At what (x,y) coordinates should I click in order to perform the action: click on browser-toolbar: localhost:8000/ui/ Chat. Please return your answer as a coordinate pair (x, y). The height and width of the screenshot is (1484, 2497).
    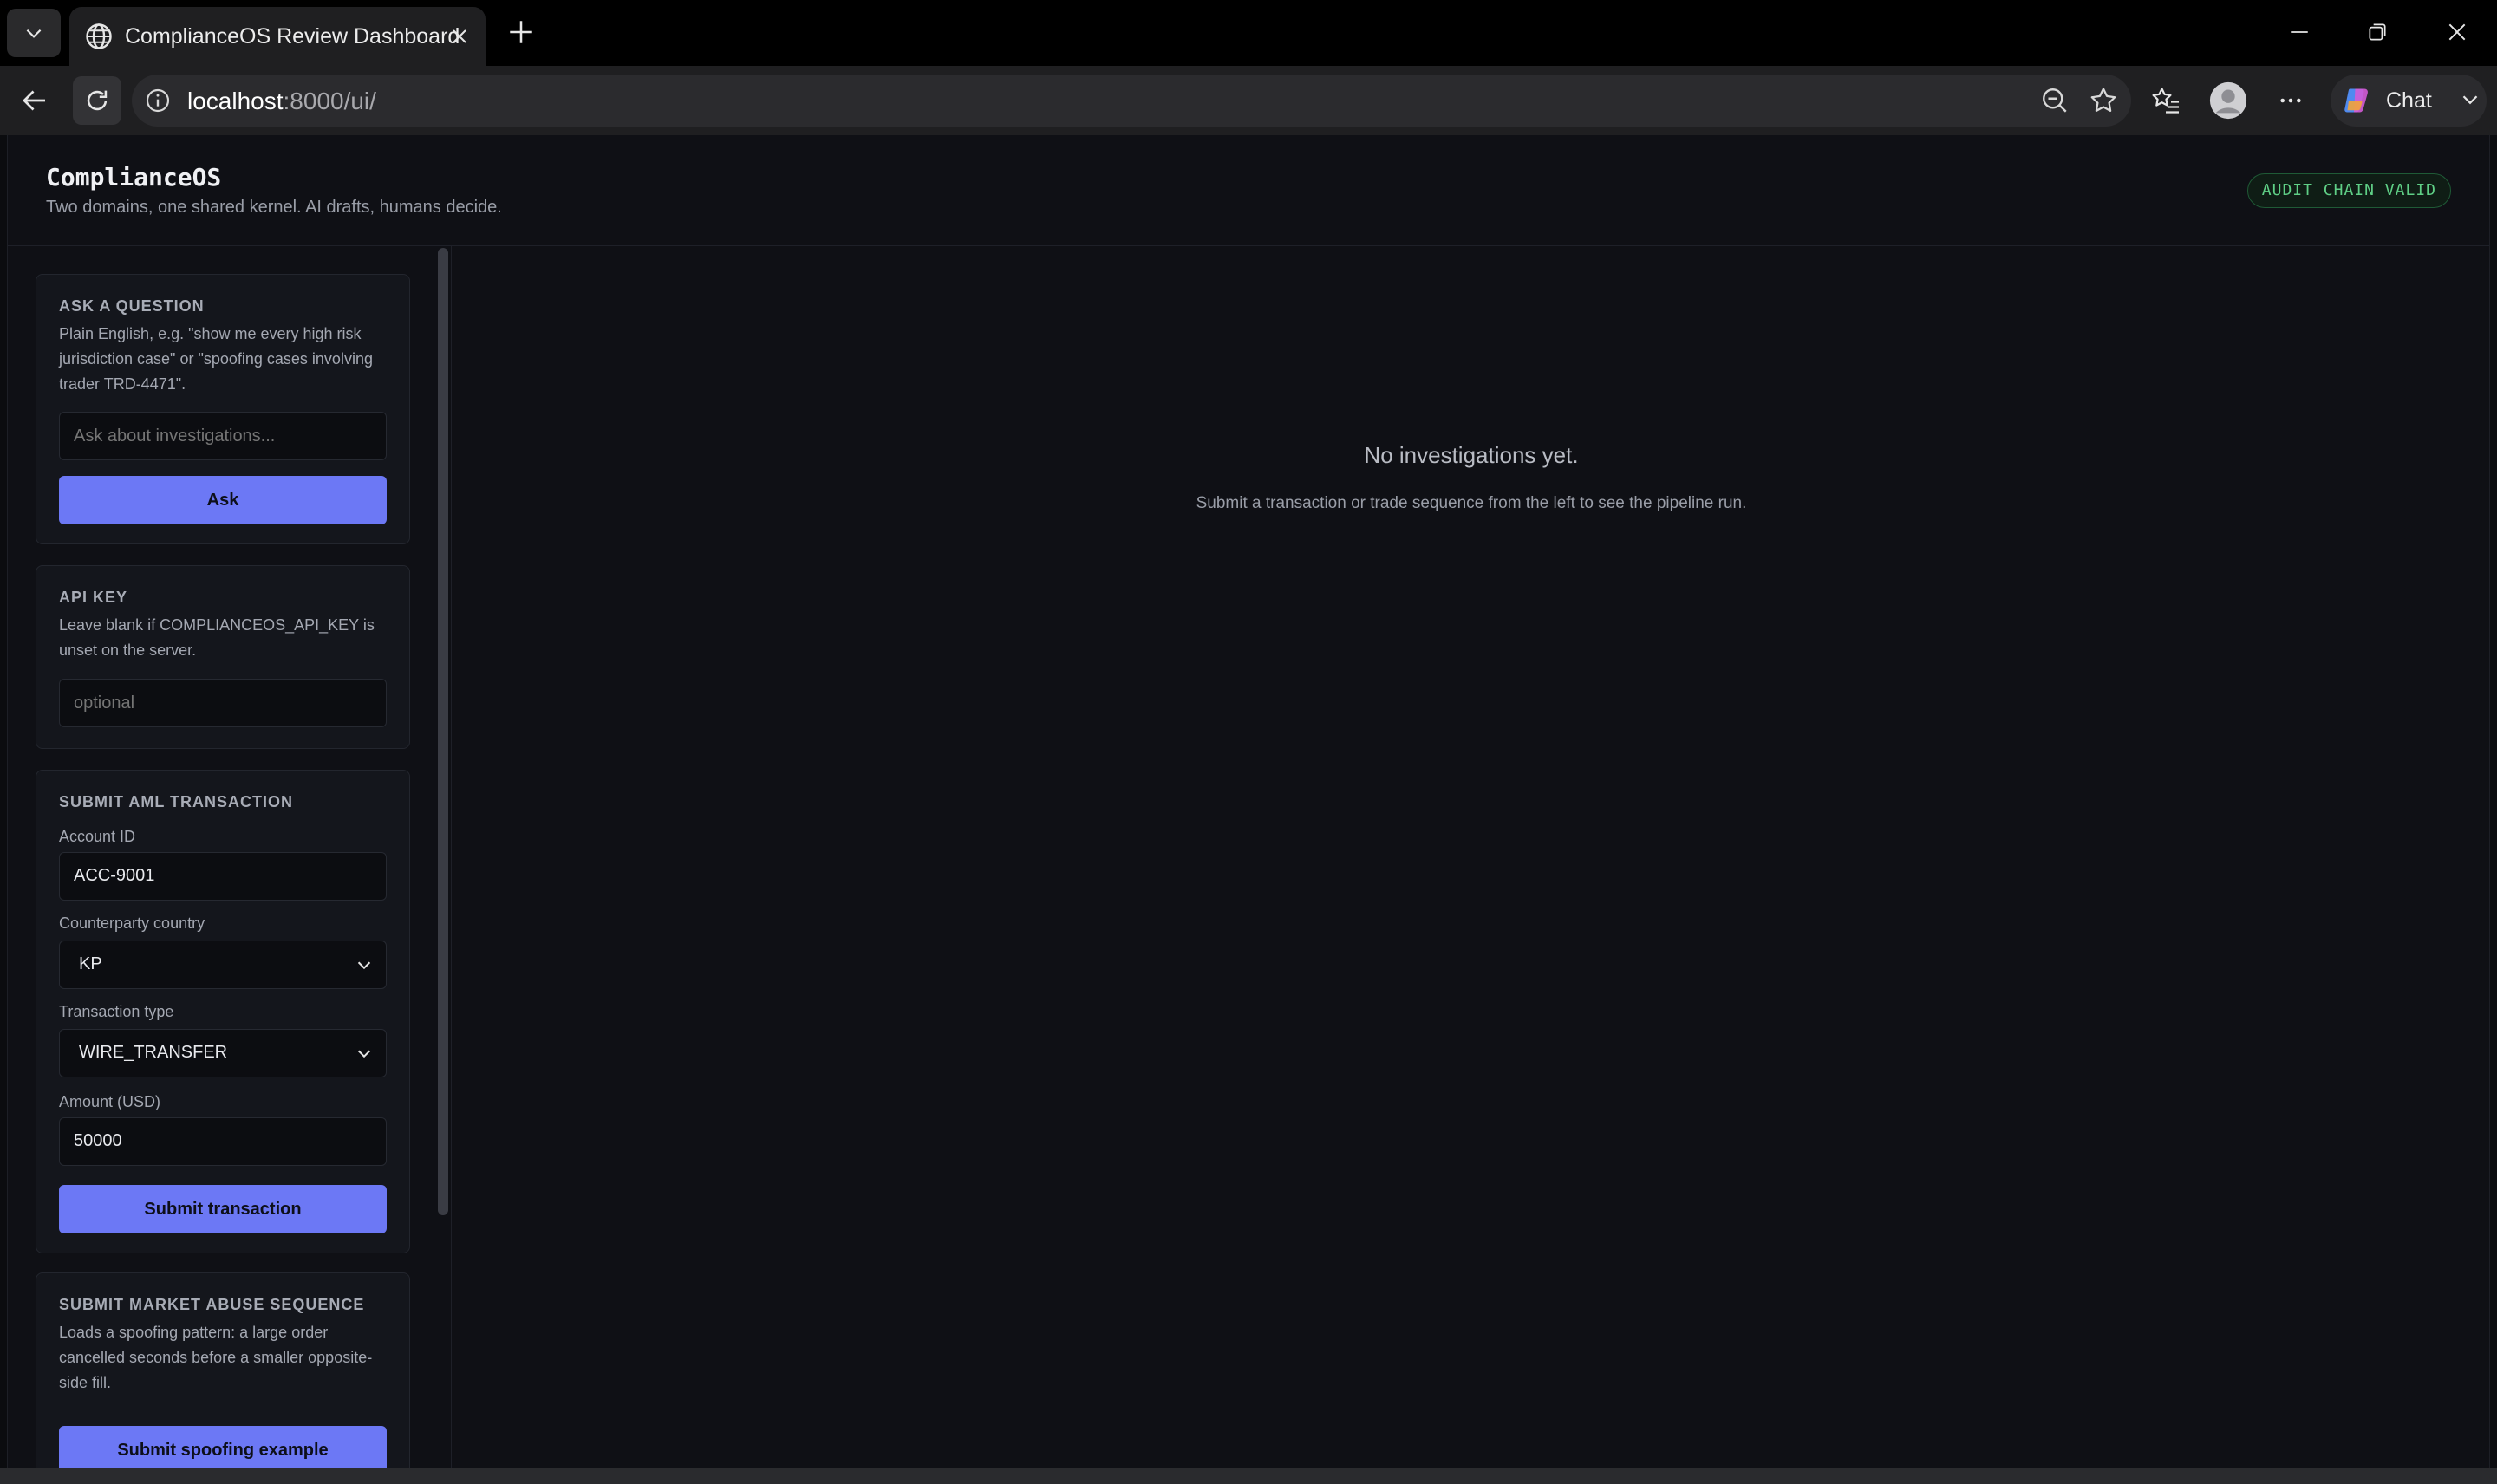
    Looking at the image, I should click on (1248, 100).